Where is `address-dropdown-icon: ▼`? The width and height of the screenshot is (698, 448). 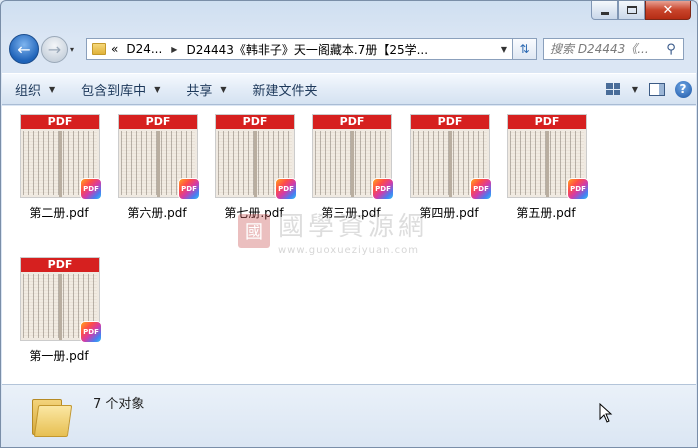 address-dropdown-icon: ▼ is located at coordinates (504, 49).